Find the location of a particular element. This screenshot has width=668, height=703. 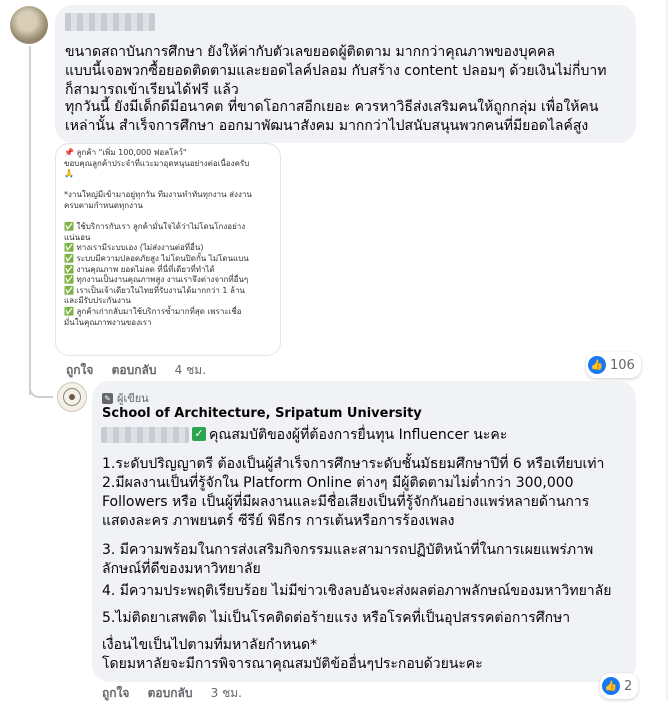

reaction-count: 👍 106 is located at coordinates (613, 365).